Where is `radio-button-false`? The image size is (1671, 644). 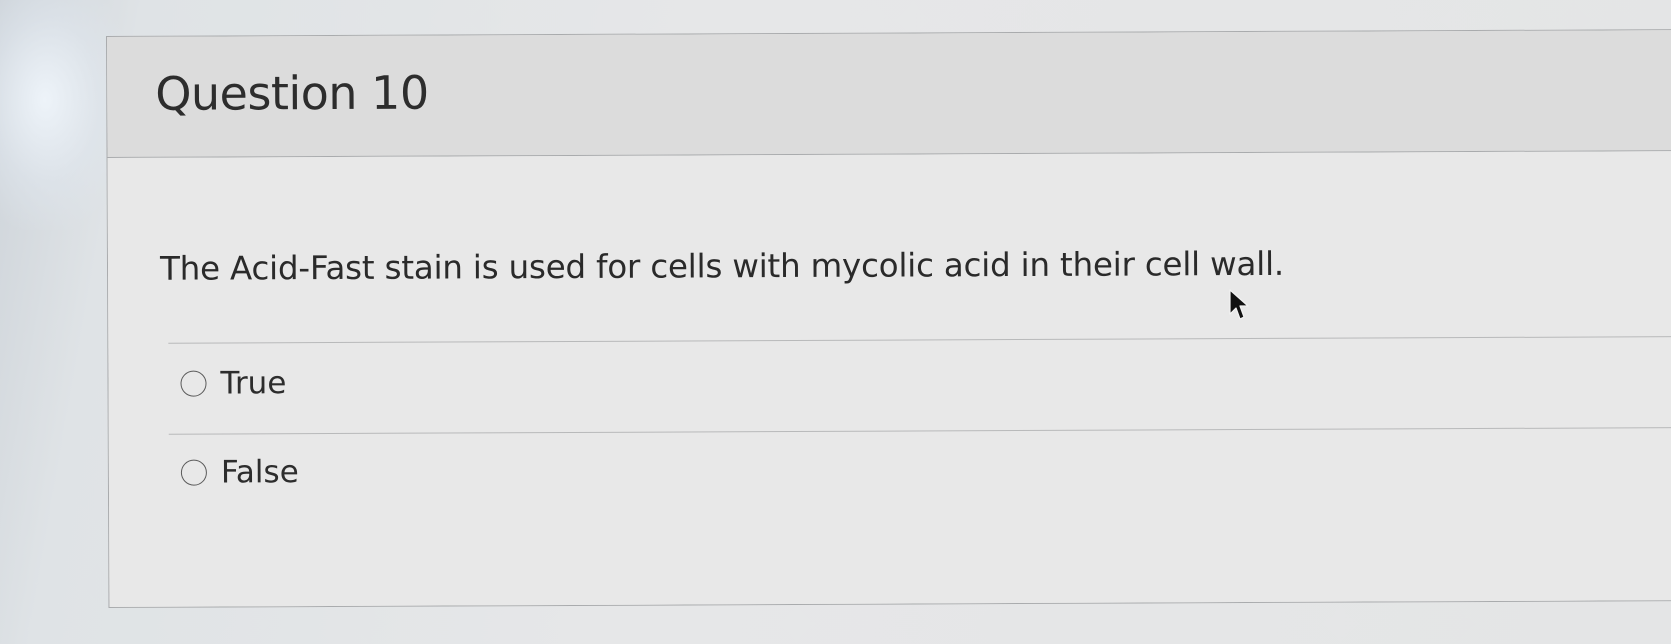
radio-button-false is located at coordinates (193, 472).